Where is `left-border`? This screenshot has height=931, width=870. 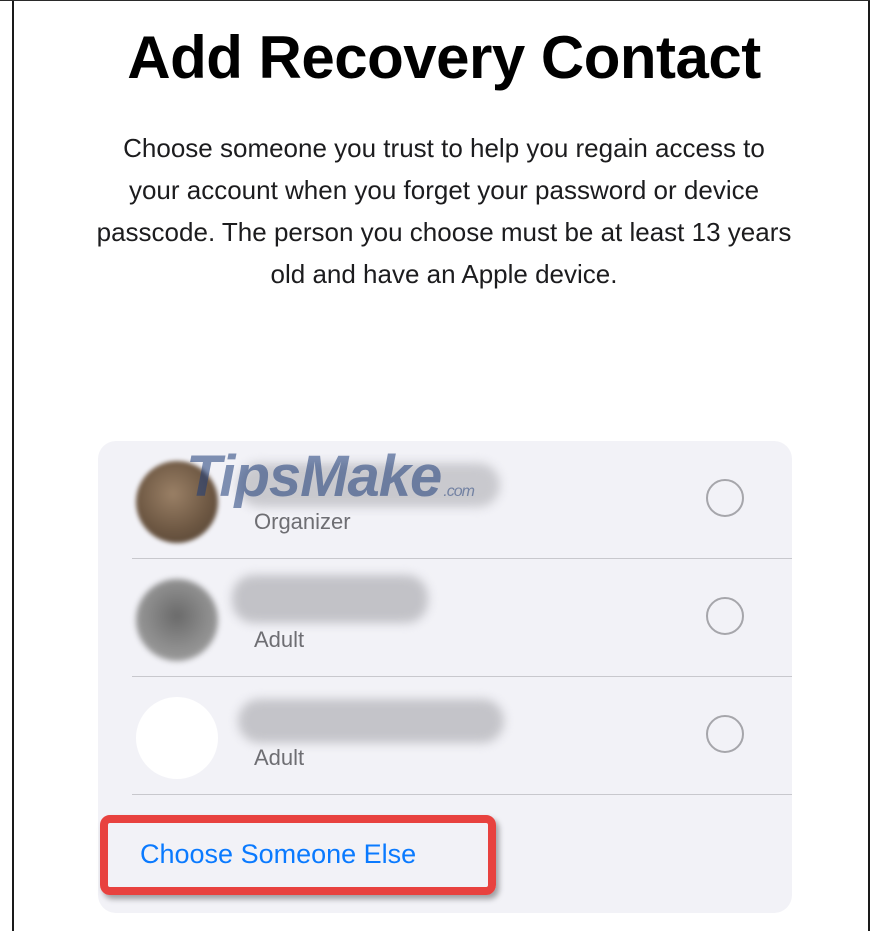 left-border is located at coordinates (13, 466).